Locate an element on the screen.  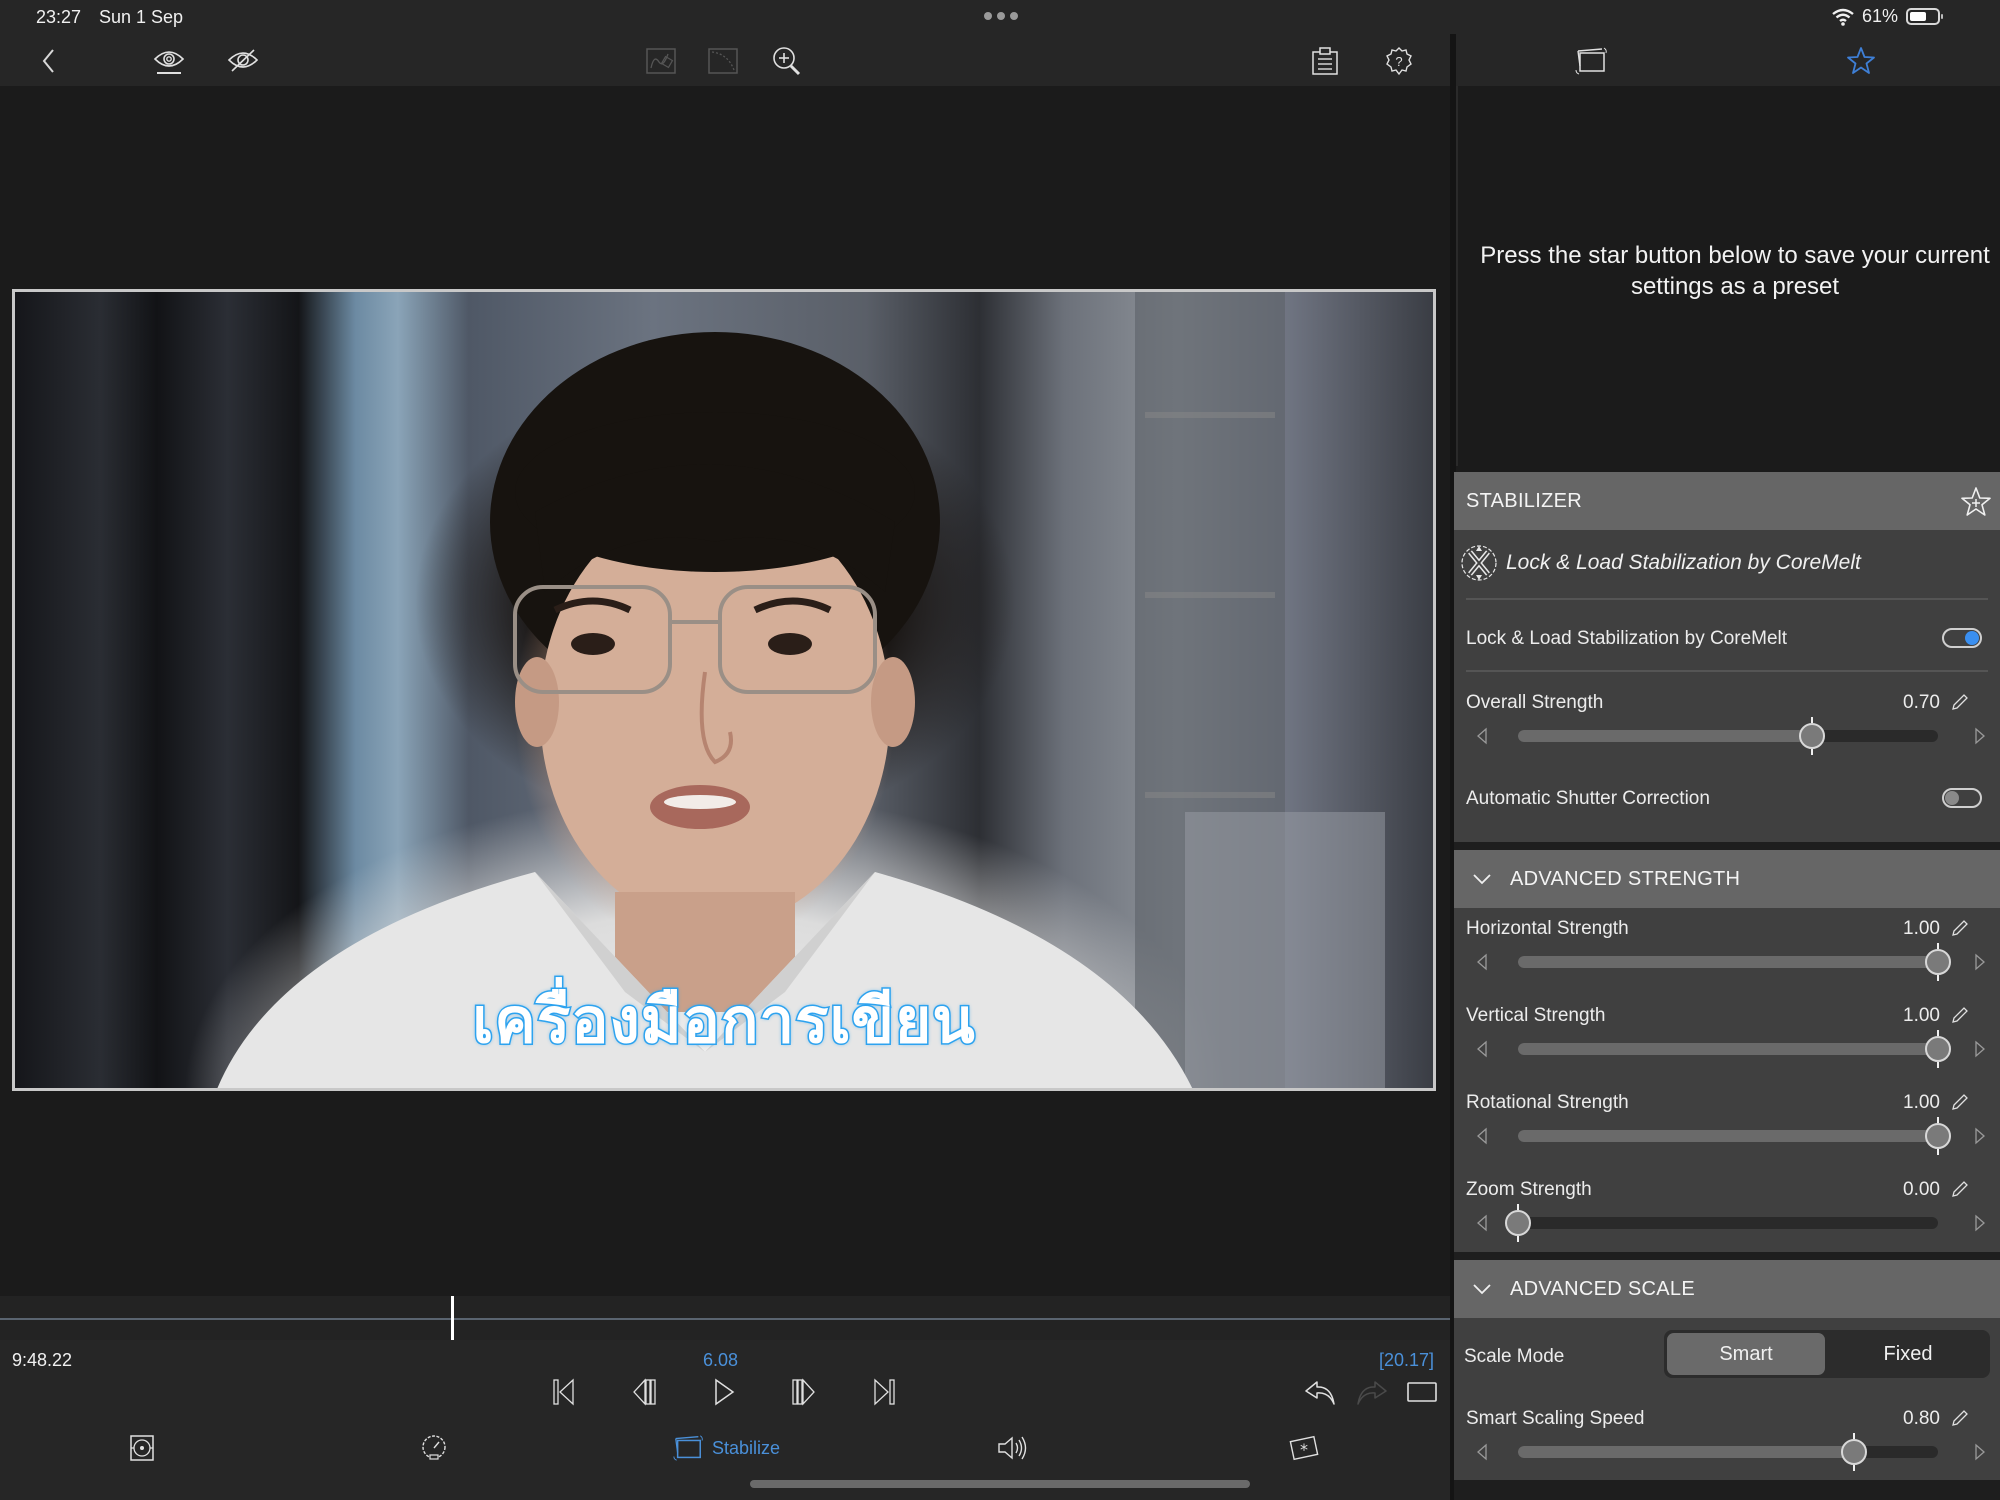
step-back-button is located at coordinates (644, 1392).